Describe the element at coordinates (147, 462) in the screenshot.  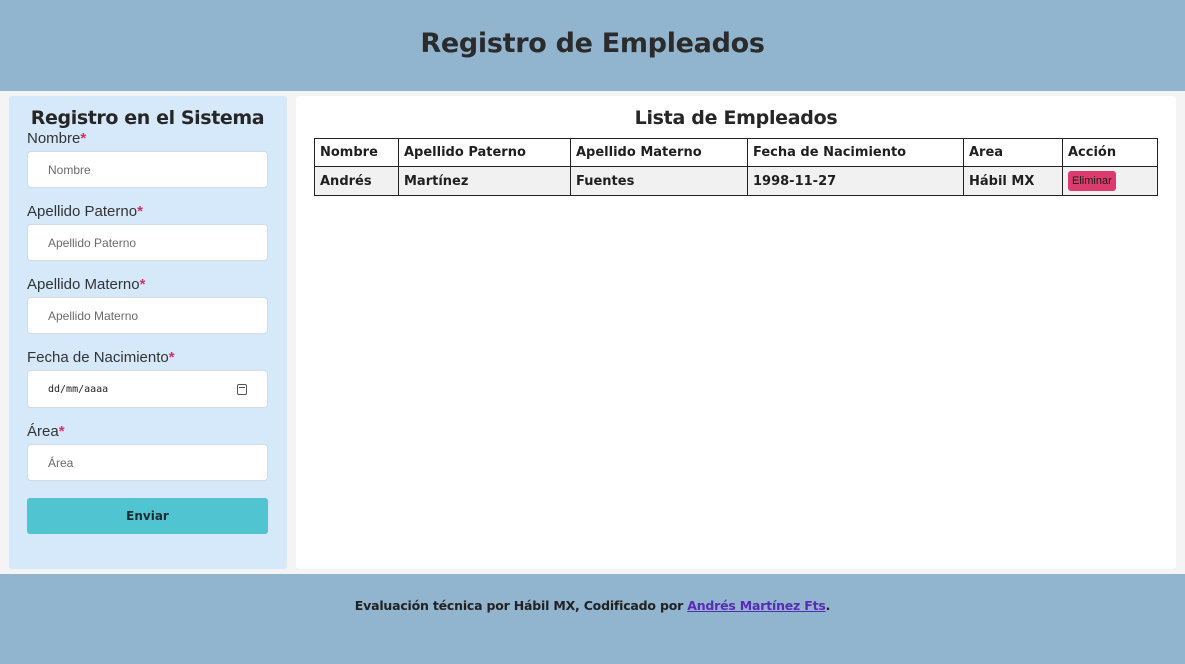
I see `area-input` at that location.